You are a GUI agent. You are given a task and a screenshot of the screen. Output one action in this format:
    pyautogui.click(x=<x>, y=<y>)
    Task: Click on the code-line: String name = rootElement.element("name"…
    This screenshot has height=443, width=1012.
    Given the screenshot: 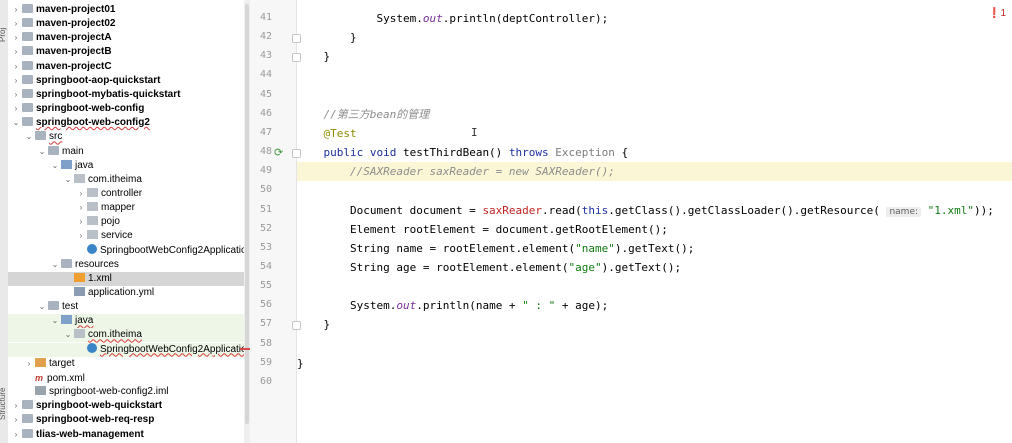 What is the action you would take?
    pyautogui.click(x=654, y=248)
    